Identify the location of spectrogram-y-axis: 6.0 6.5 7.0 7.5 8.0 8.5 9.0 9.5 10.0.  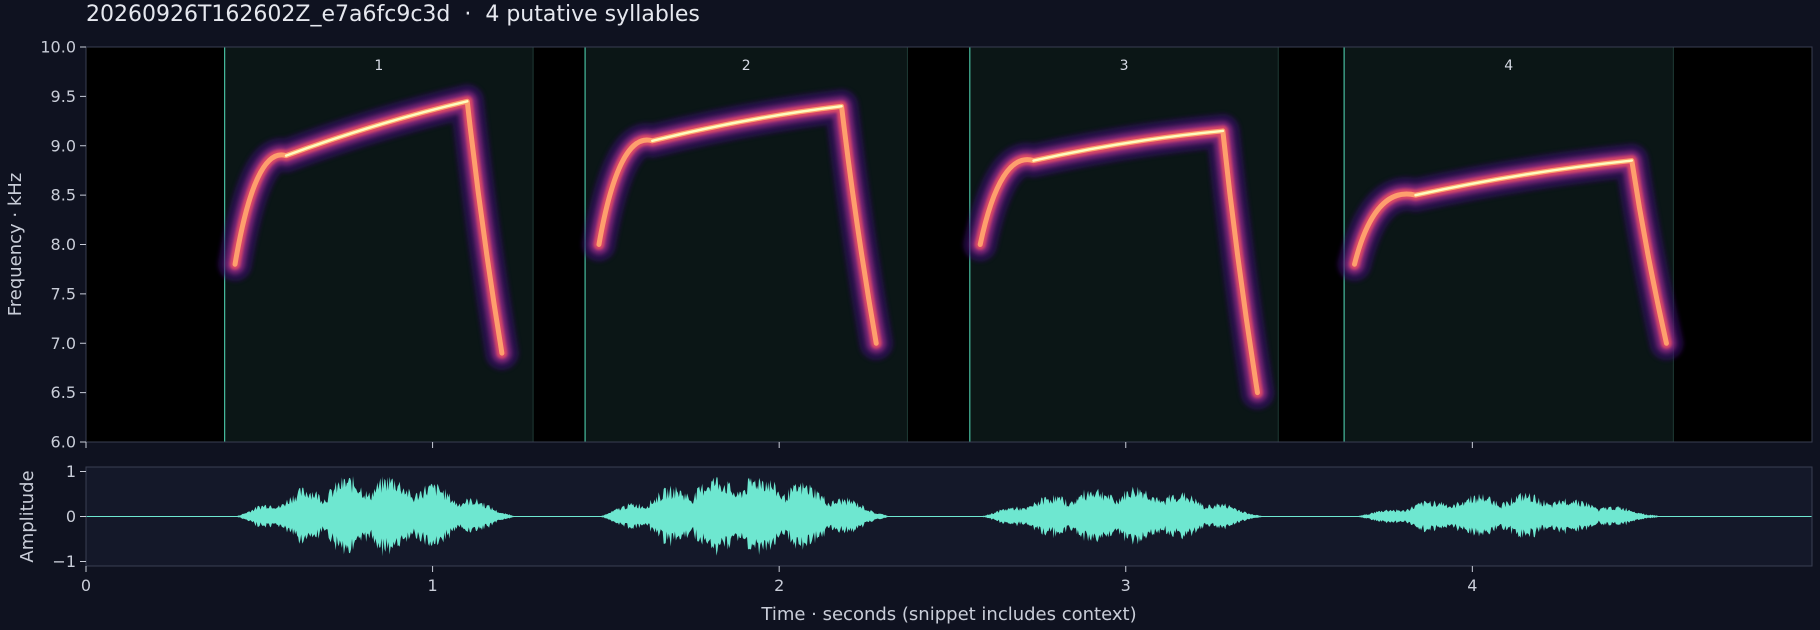
(63, 245).